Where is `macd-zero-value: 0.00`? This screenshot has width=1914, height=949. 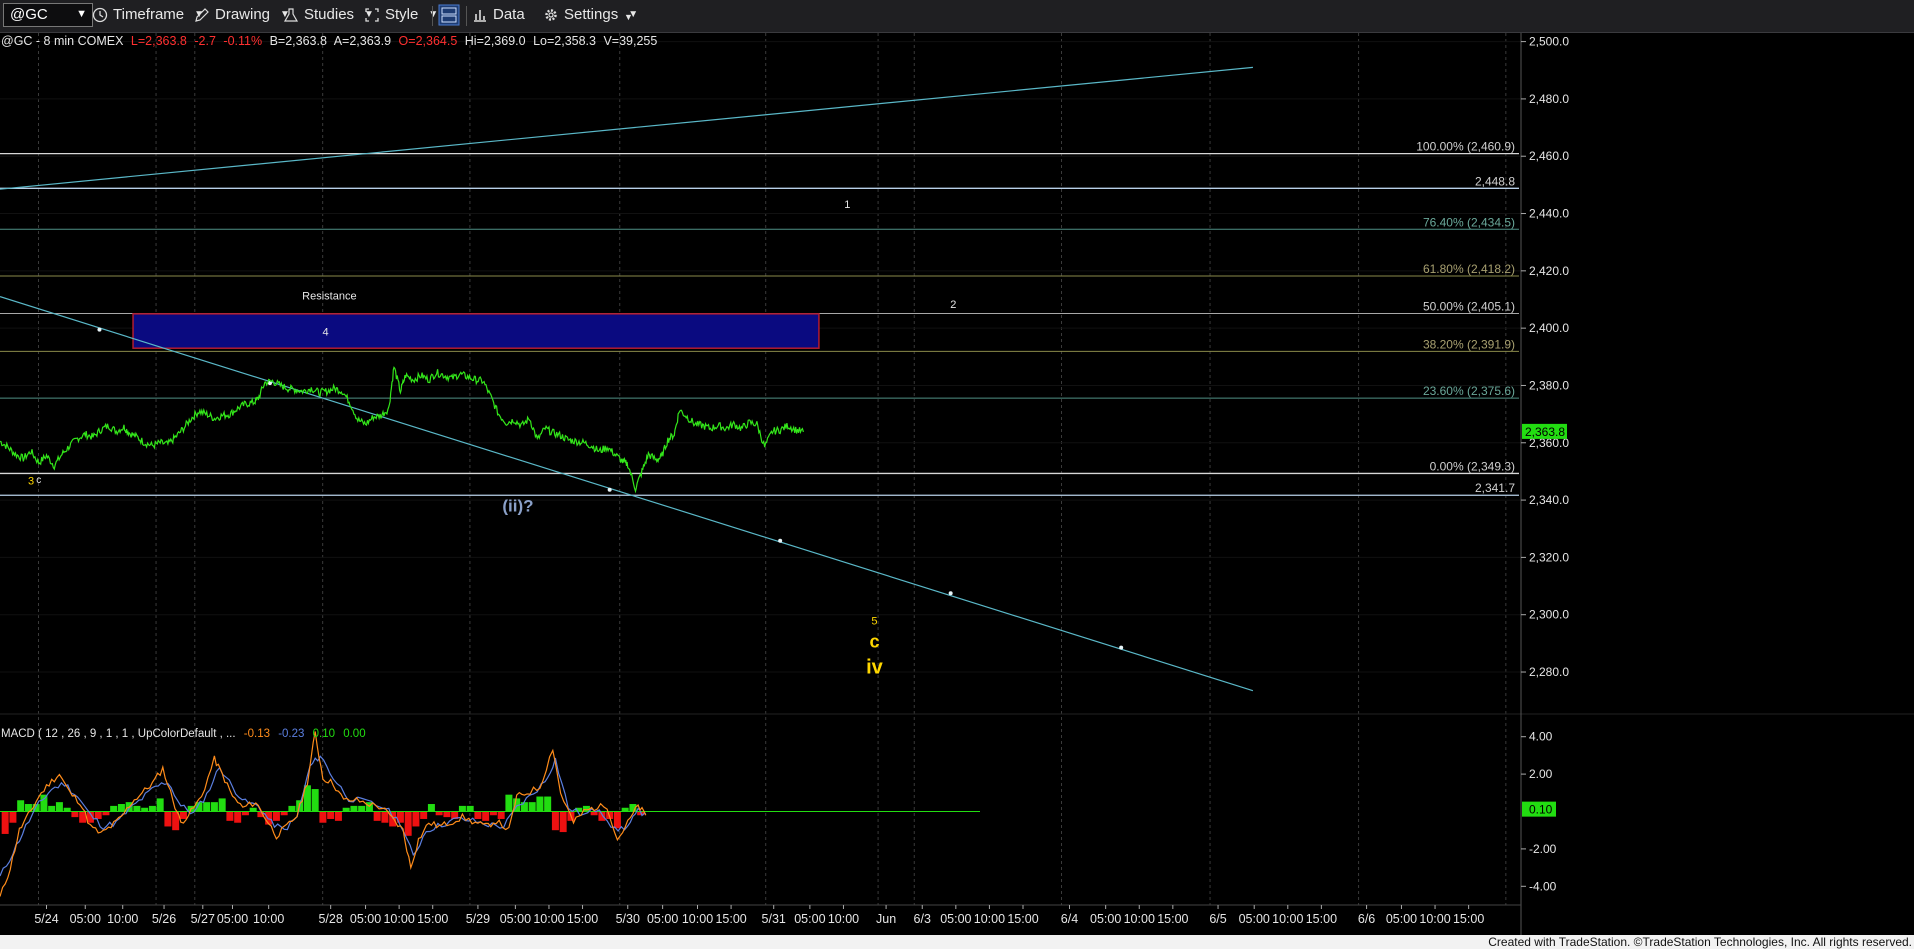 macd-zero-value: 0.00 is located at coordinates (354, 734).